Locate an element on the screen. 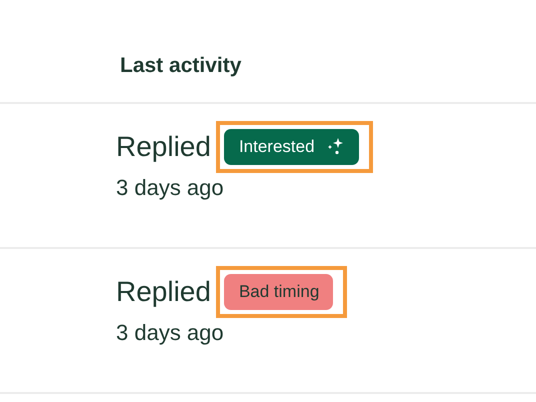 This screenshot has height=402, width=536. column-header: Last activity is located at coordinates (181, 65).